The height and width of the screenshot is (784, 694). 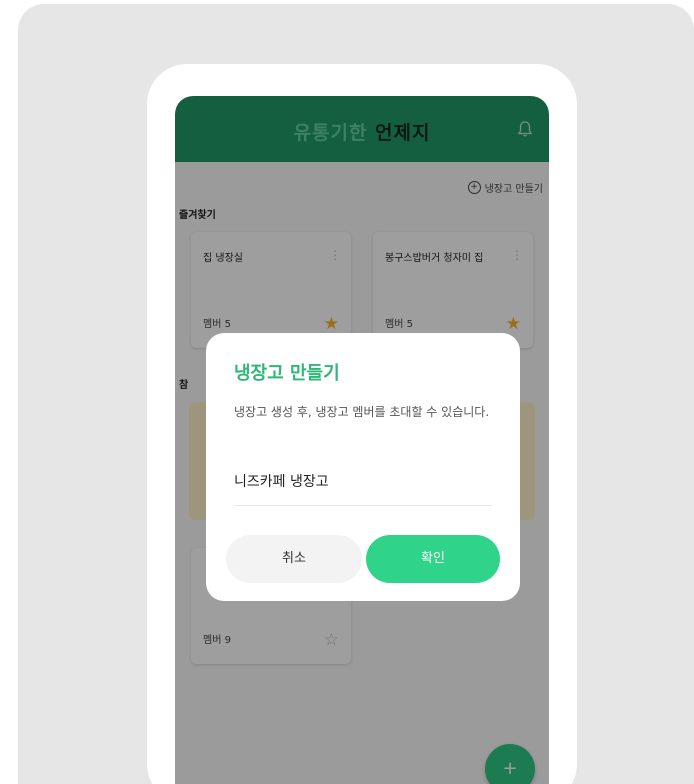 I want to click on dialog-description: 냉장고 생성 후, 냉장고 멤버를 초대할 수 있습니다., so click(x=362, y=412).